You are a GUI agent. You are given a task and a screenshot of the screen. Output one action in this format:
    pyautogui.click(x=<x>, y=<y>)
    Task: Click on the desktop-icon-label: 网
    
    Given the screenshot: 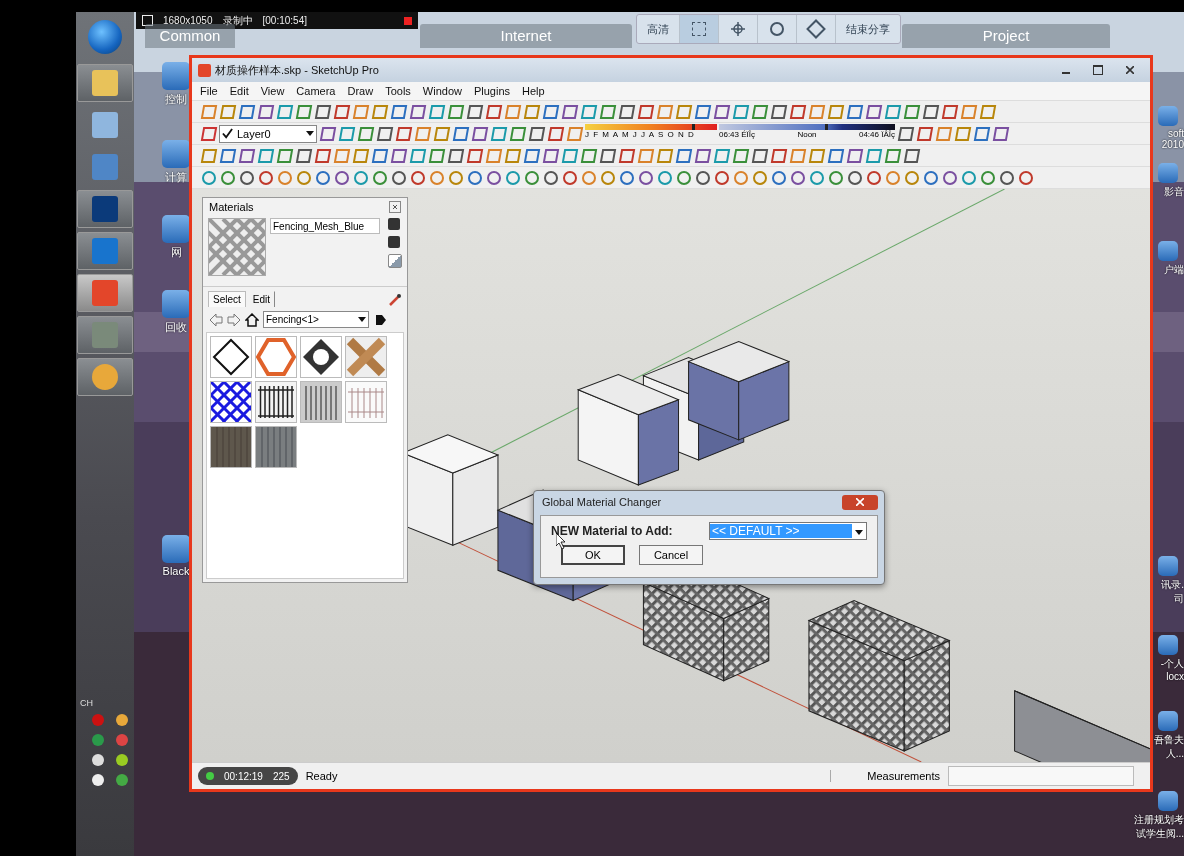 What is the action you would take?
    pyautogui.click(x=176, y=252)
    